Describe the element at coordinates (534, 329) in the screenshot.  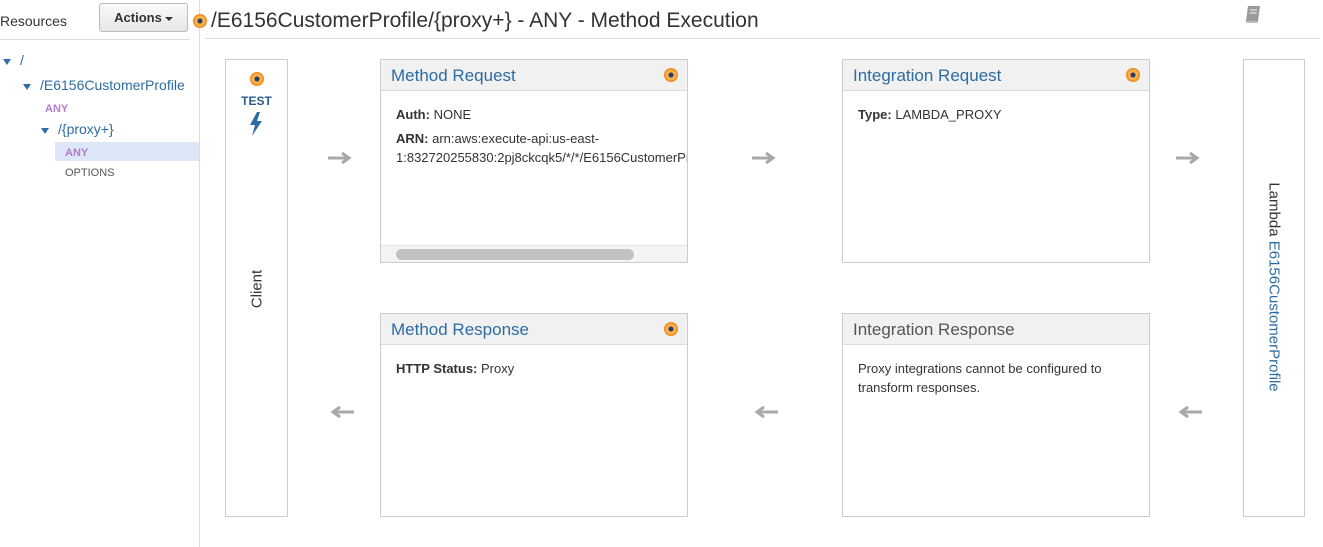
I see `method-response-header: Method Response` at that location.